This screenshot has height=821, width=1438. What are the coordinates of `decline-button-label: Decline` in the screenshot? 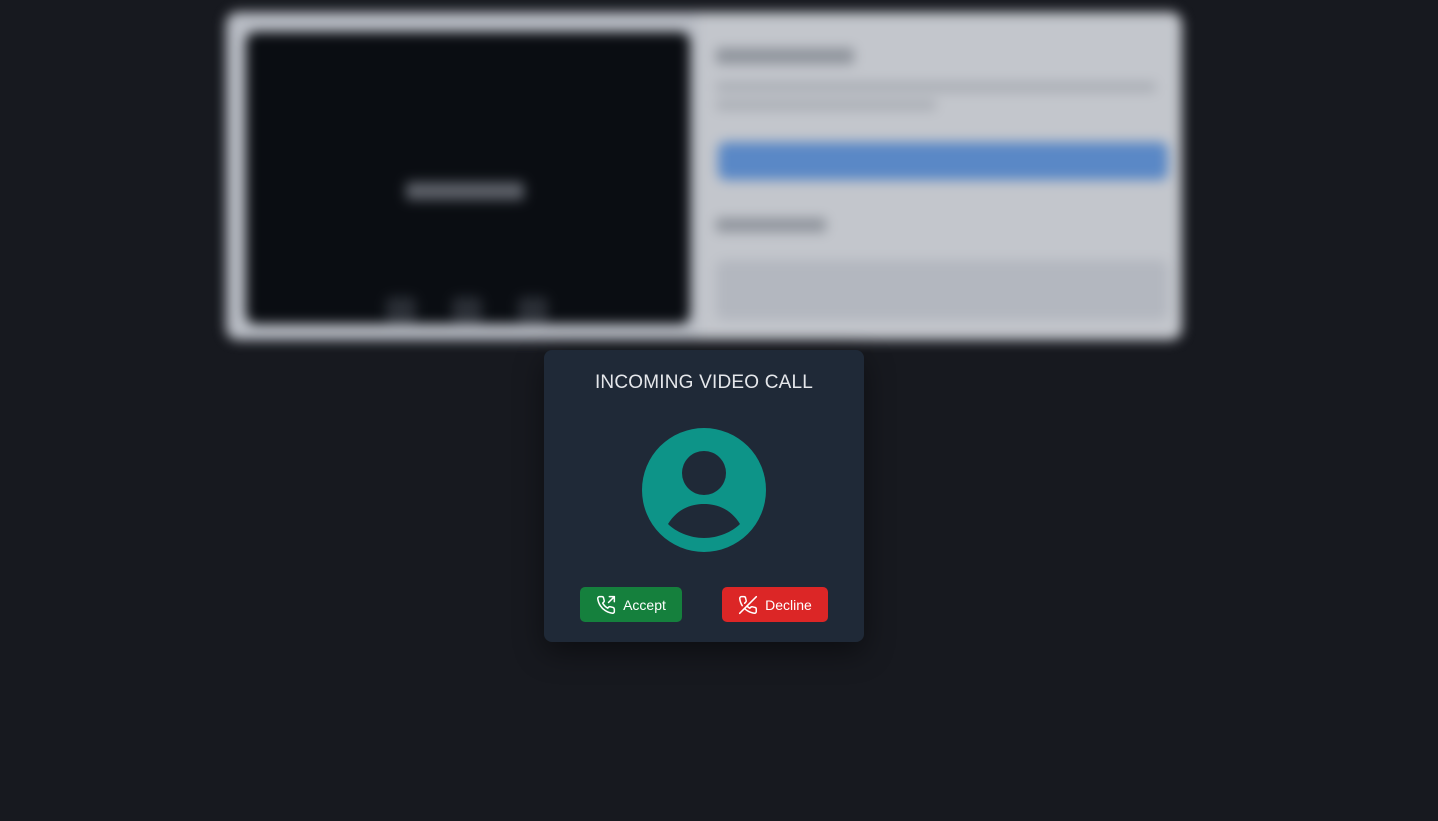 It's located at (788, 604).